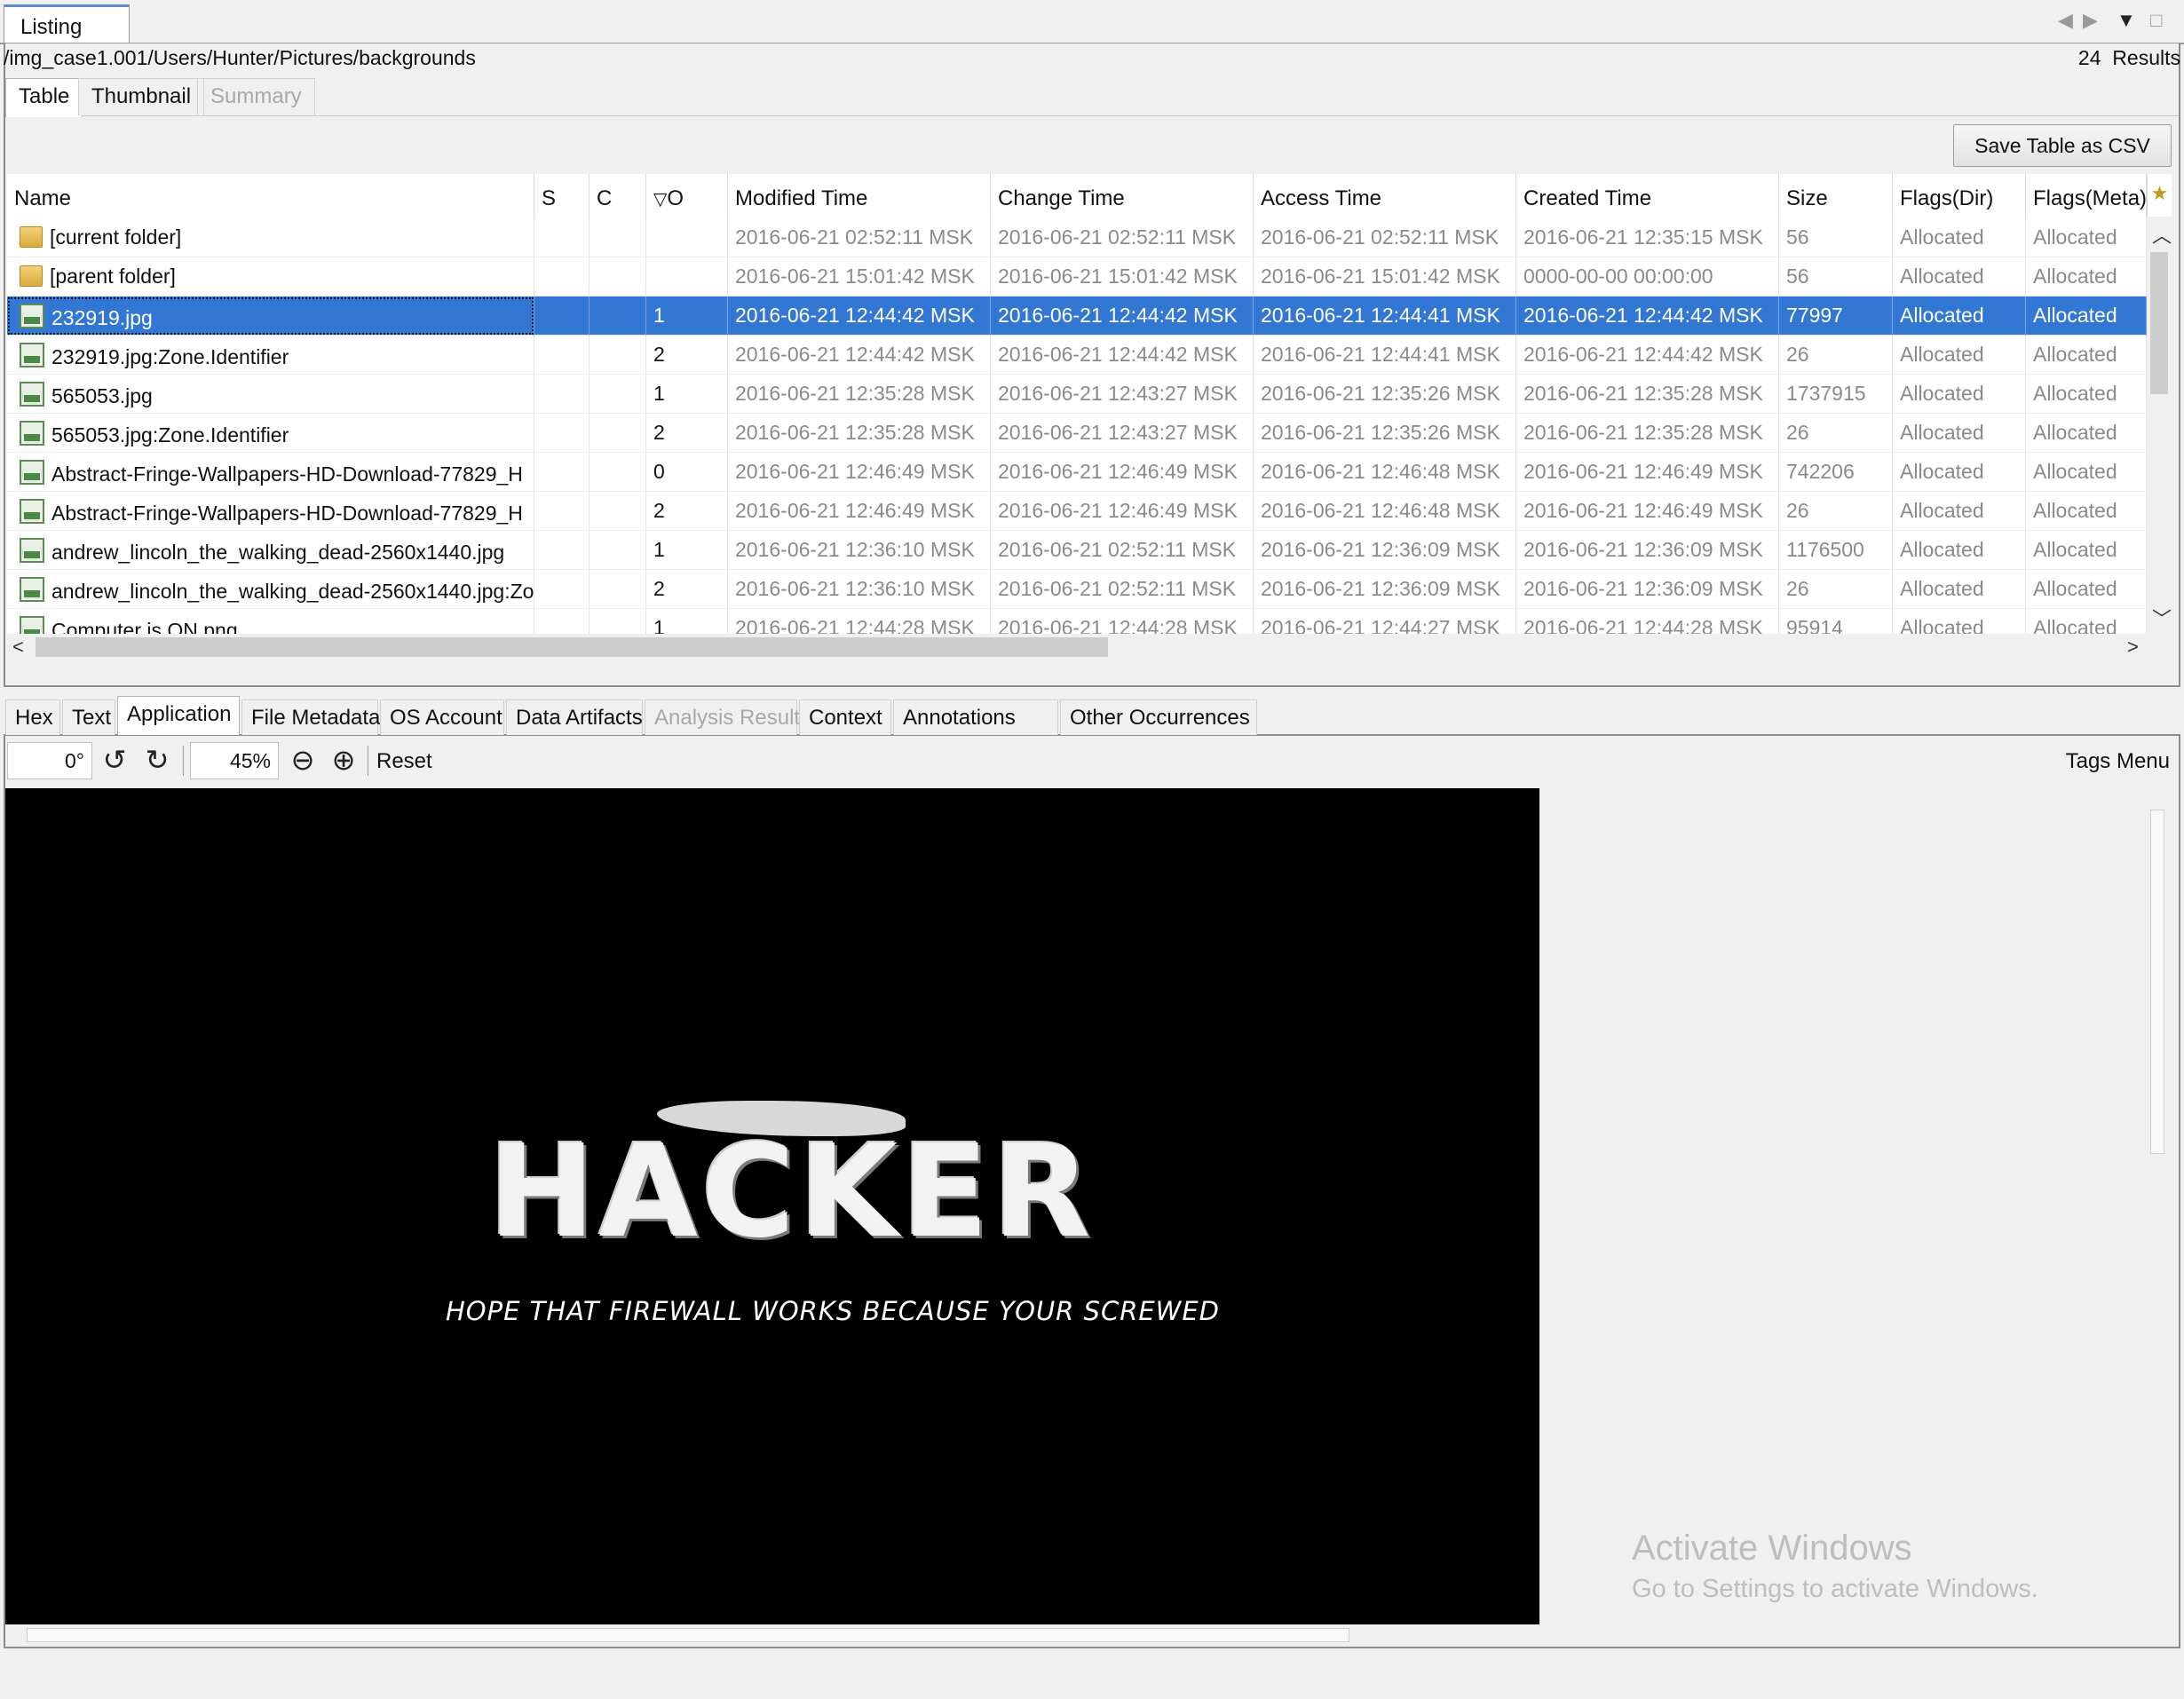 This screenshot has width=2184, height=1699. What do you see at coordinates (2159, 323) in the screenshot?
I see `table-vertical-scroll-thumb` at bounding box center [2159, 323].